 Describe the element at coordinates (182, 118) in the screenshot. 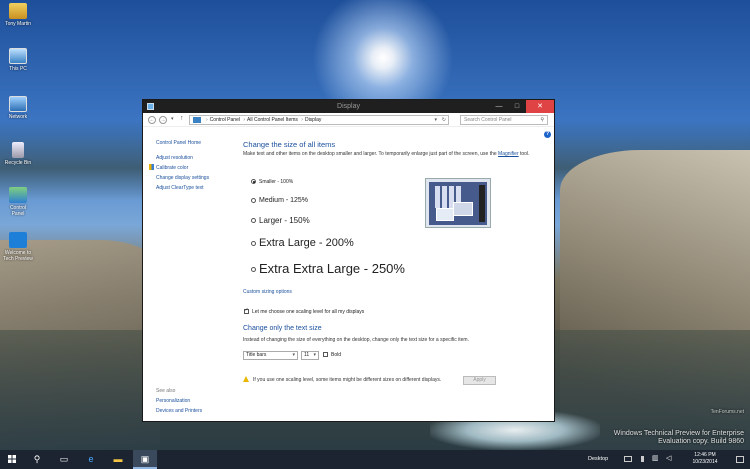

I see `up-arrow-icon: ↑` at that location.